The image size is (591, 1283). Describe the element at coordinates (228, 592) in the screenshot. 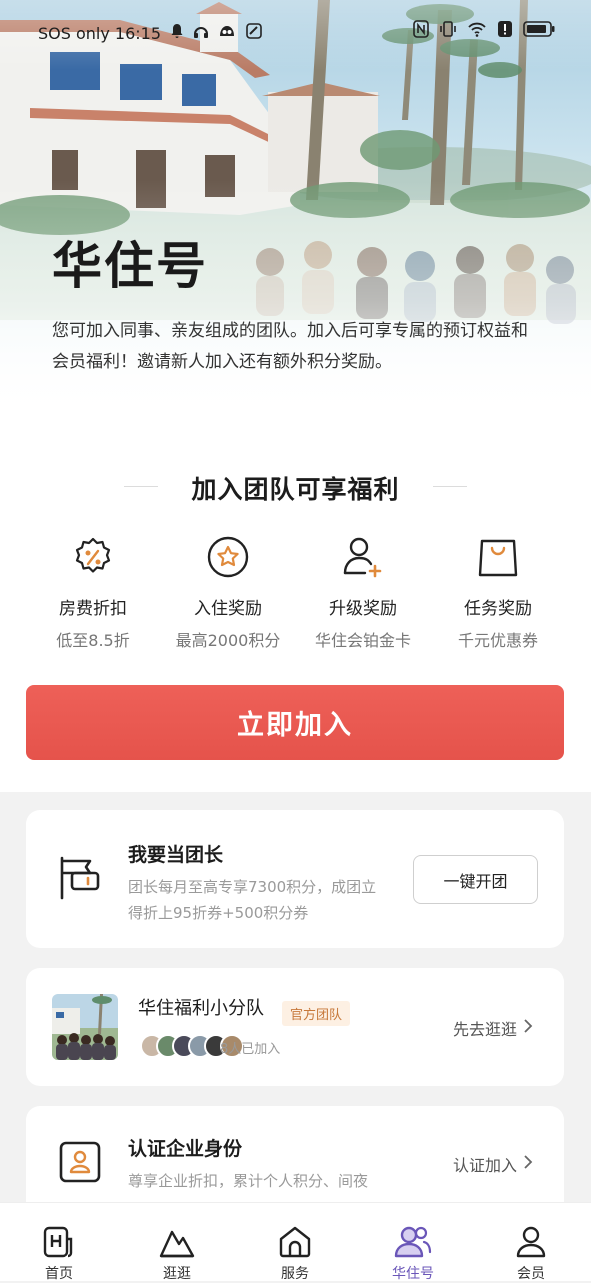

I see `benefit-item-checkin: 入住奖励 最高2000积分` at that location.